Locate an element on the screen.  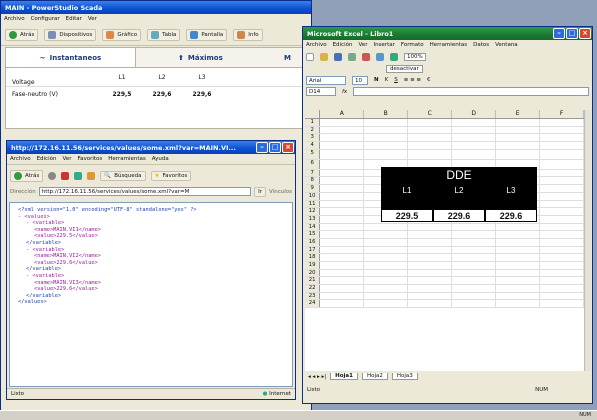
menu-archivo: Archivo is located at coordinates (20, 159).